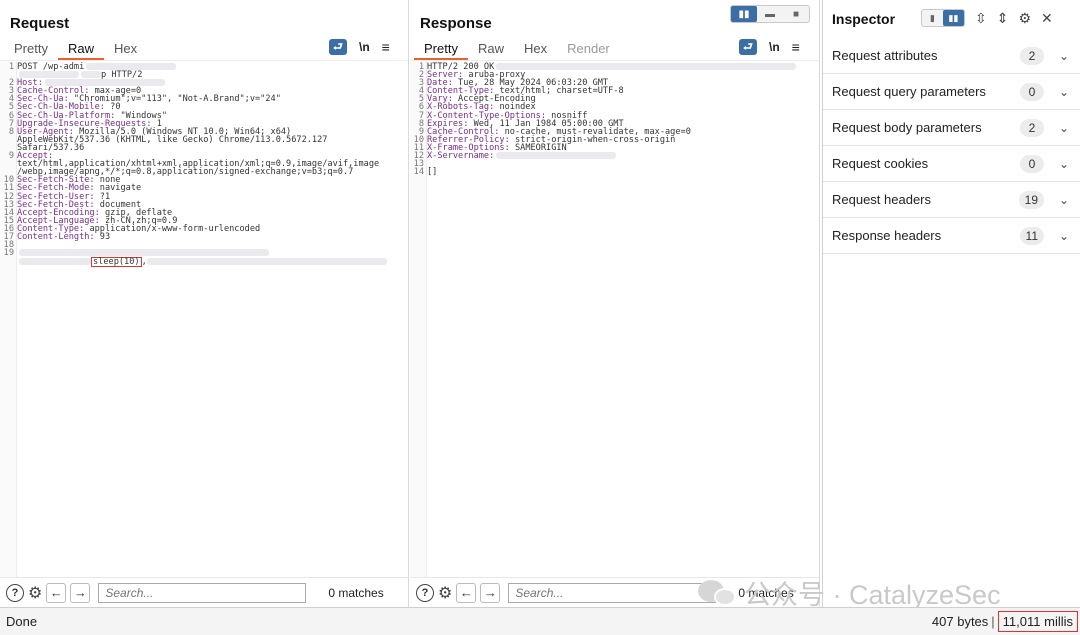  I want to click on inspector-layout-toggle: ▮ ▮▮, so click(943, 18).